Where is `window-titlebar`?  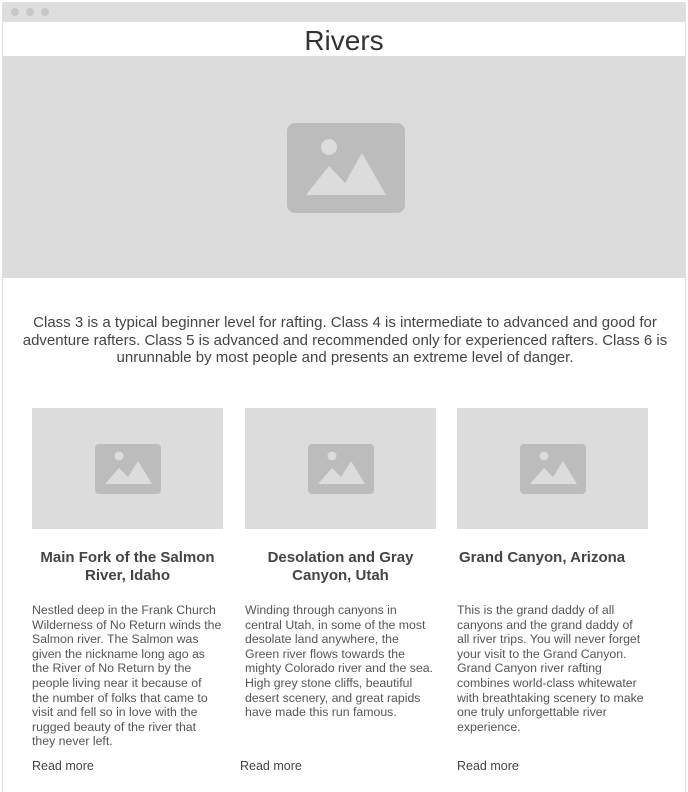
window-titlebar is located at coordinates (344, 12).